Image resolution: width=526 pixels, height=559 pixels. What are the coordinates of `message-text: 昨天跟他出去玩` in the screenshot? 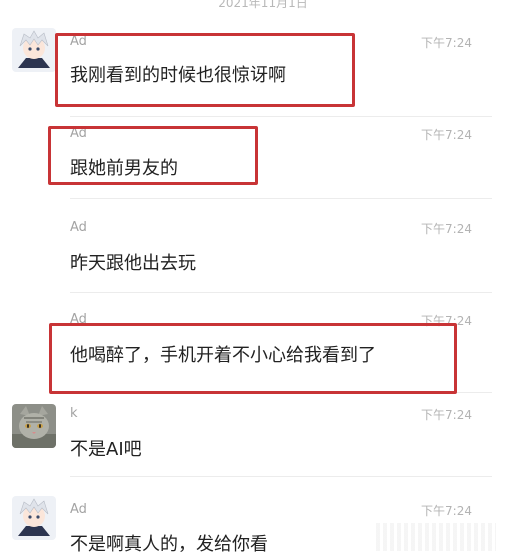 It's located at (133, 263).